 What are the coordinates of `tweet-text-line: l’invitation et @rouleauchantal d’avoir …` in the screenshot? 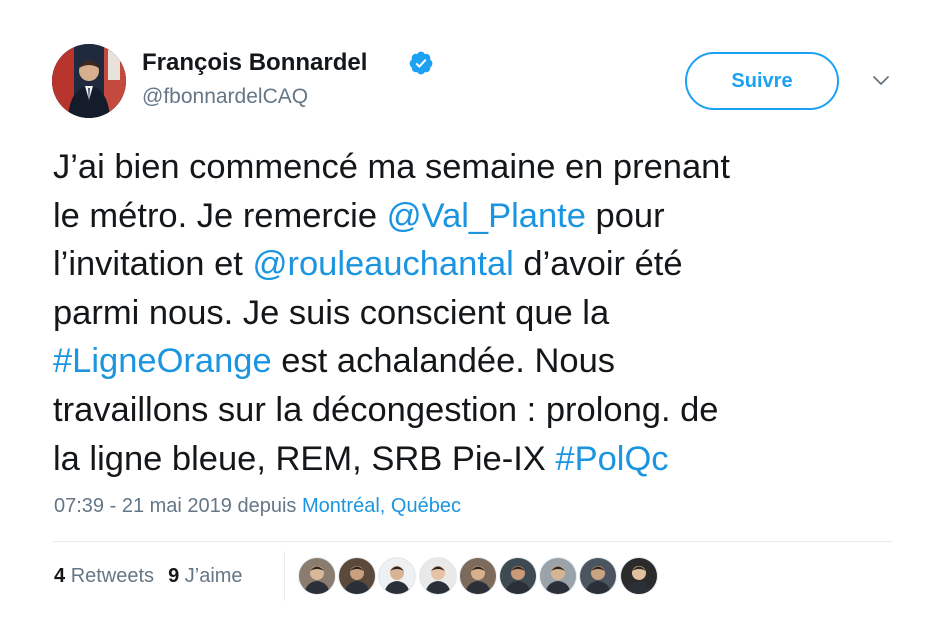 It's located at (483, 264).